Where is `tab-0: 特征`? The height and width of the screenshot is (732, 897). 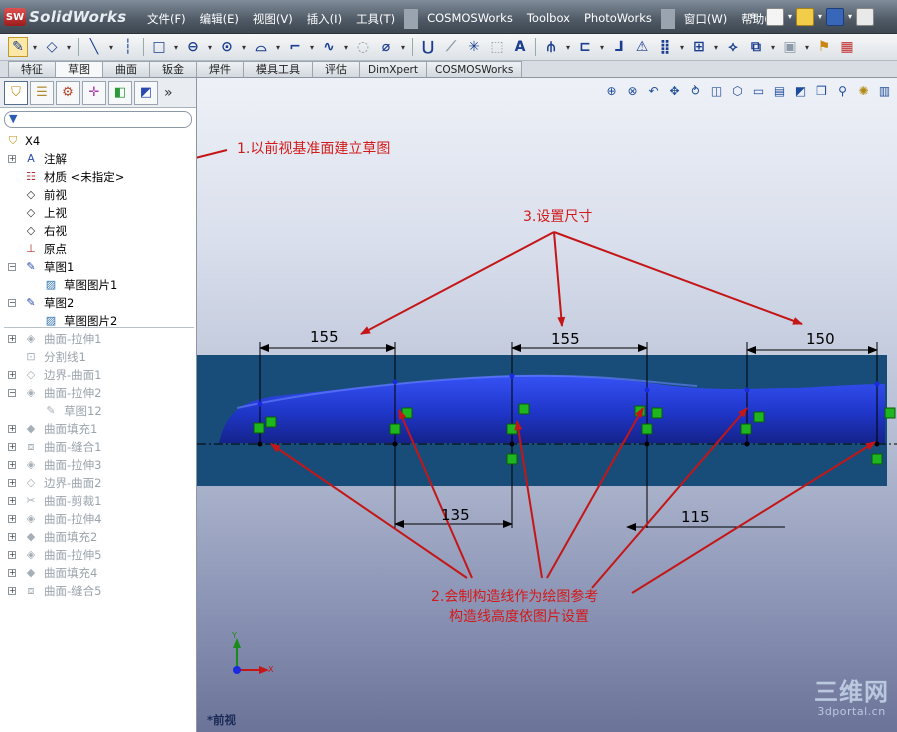 tab-0: 特征 is located at coordinates (32, 69).